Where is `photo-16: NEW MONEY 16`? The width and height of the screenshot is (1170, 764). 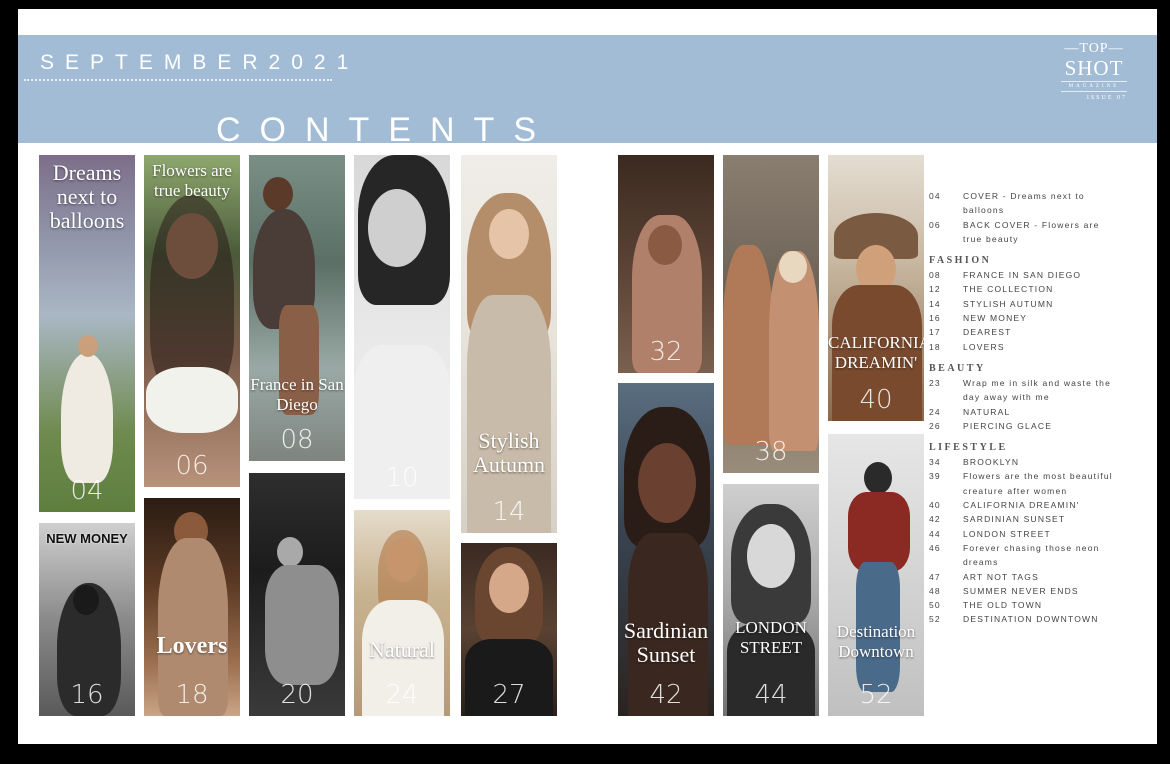
photo-16: NEW MONEY 16 is located at coordinates (87, 619).